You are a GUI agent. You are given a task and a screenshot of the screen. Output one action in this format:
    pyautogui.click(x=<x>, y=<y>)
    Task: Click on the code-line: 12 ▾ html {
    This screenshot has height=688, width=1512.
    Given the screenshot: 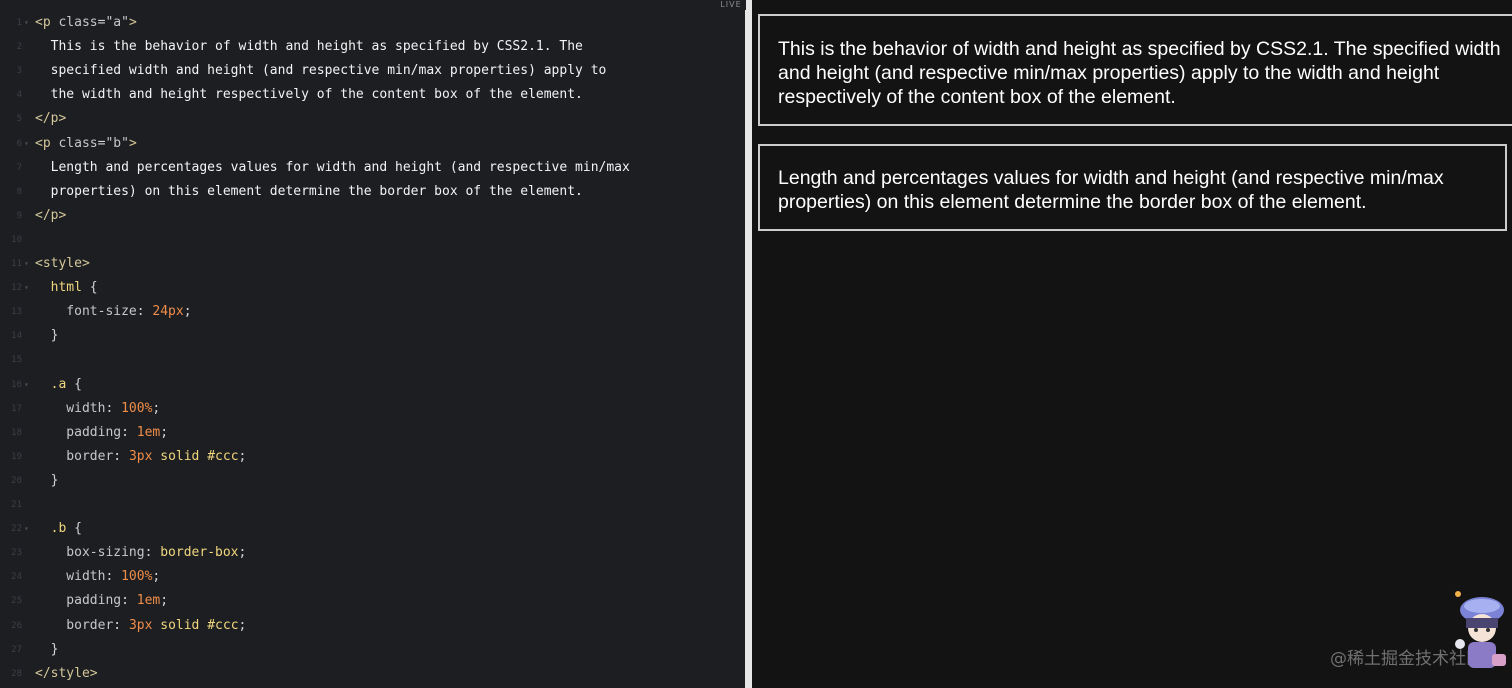 What is the action you would take?
    pyautogui.click(x=372, y=288)
    